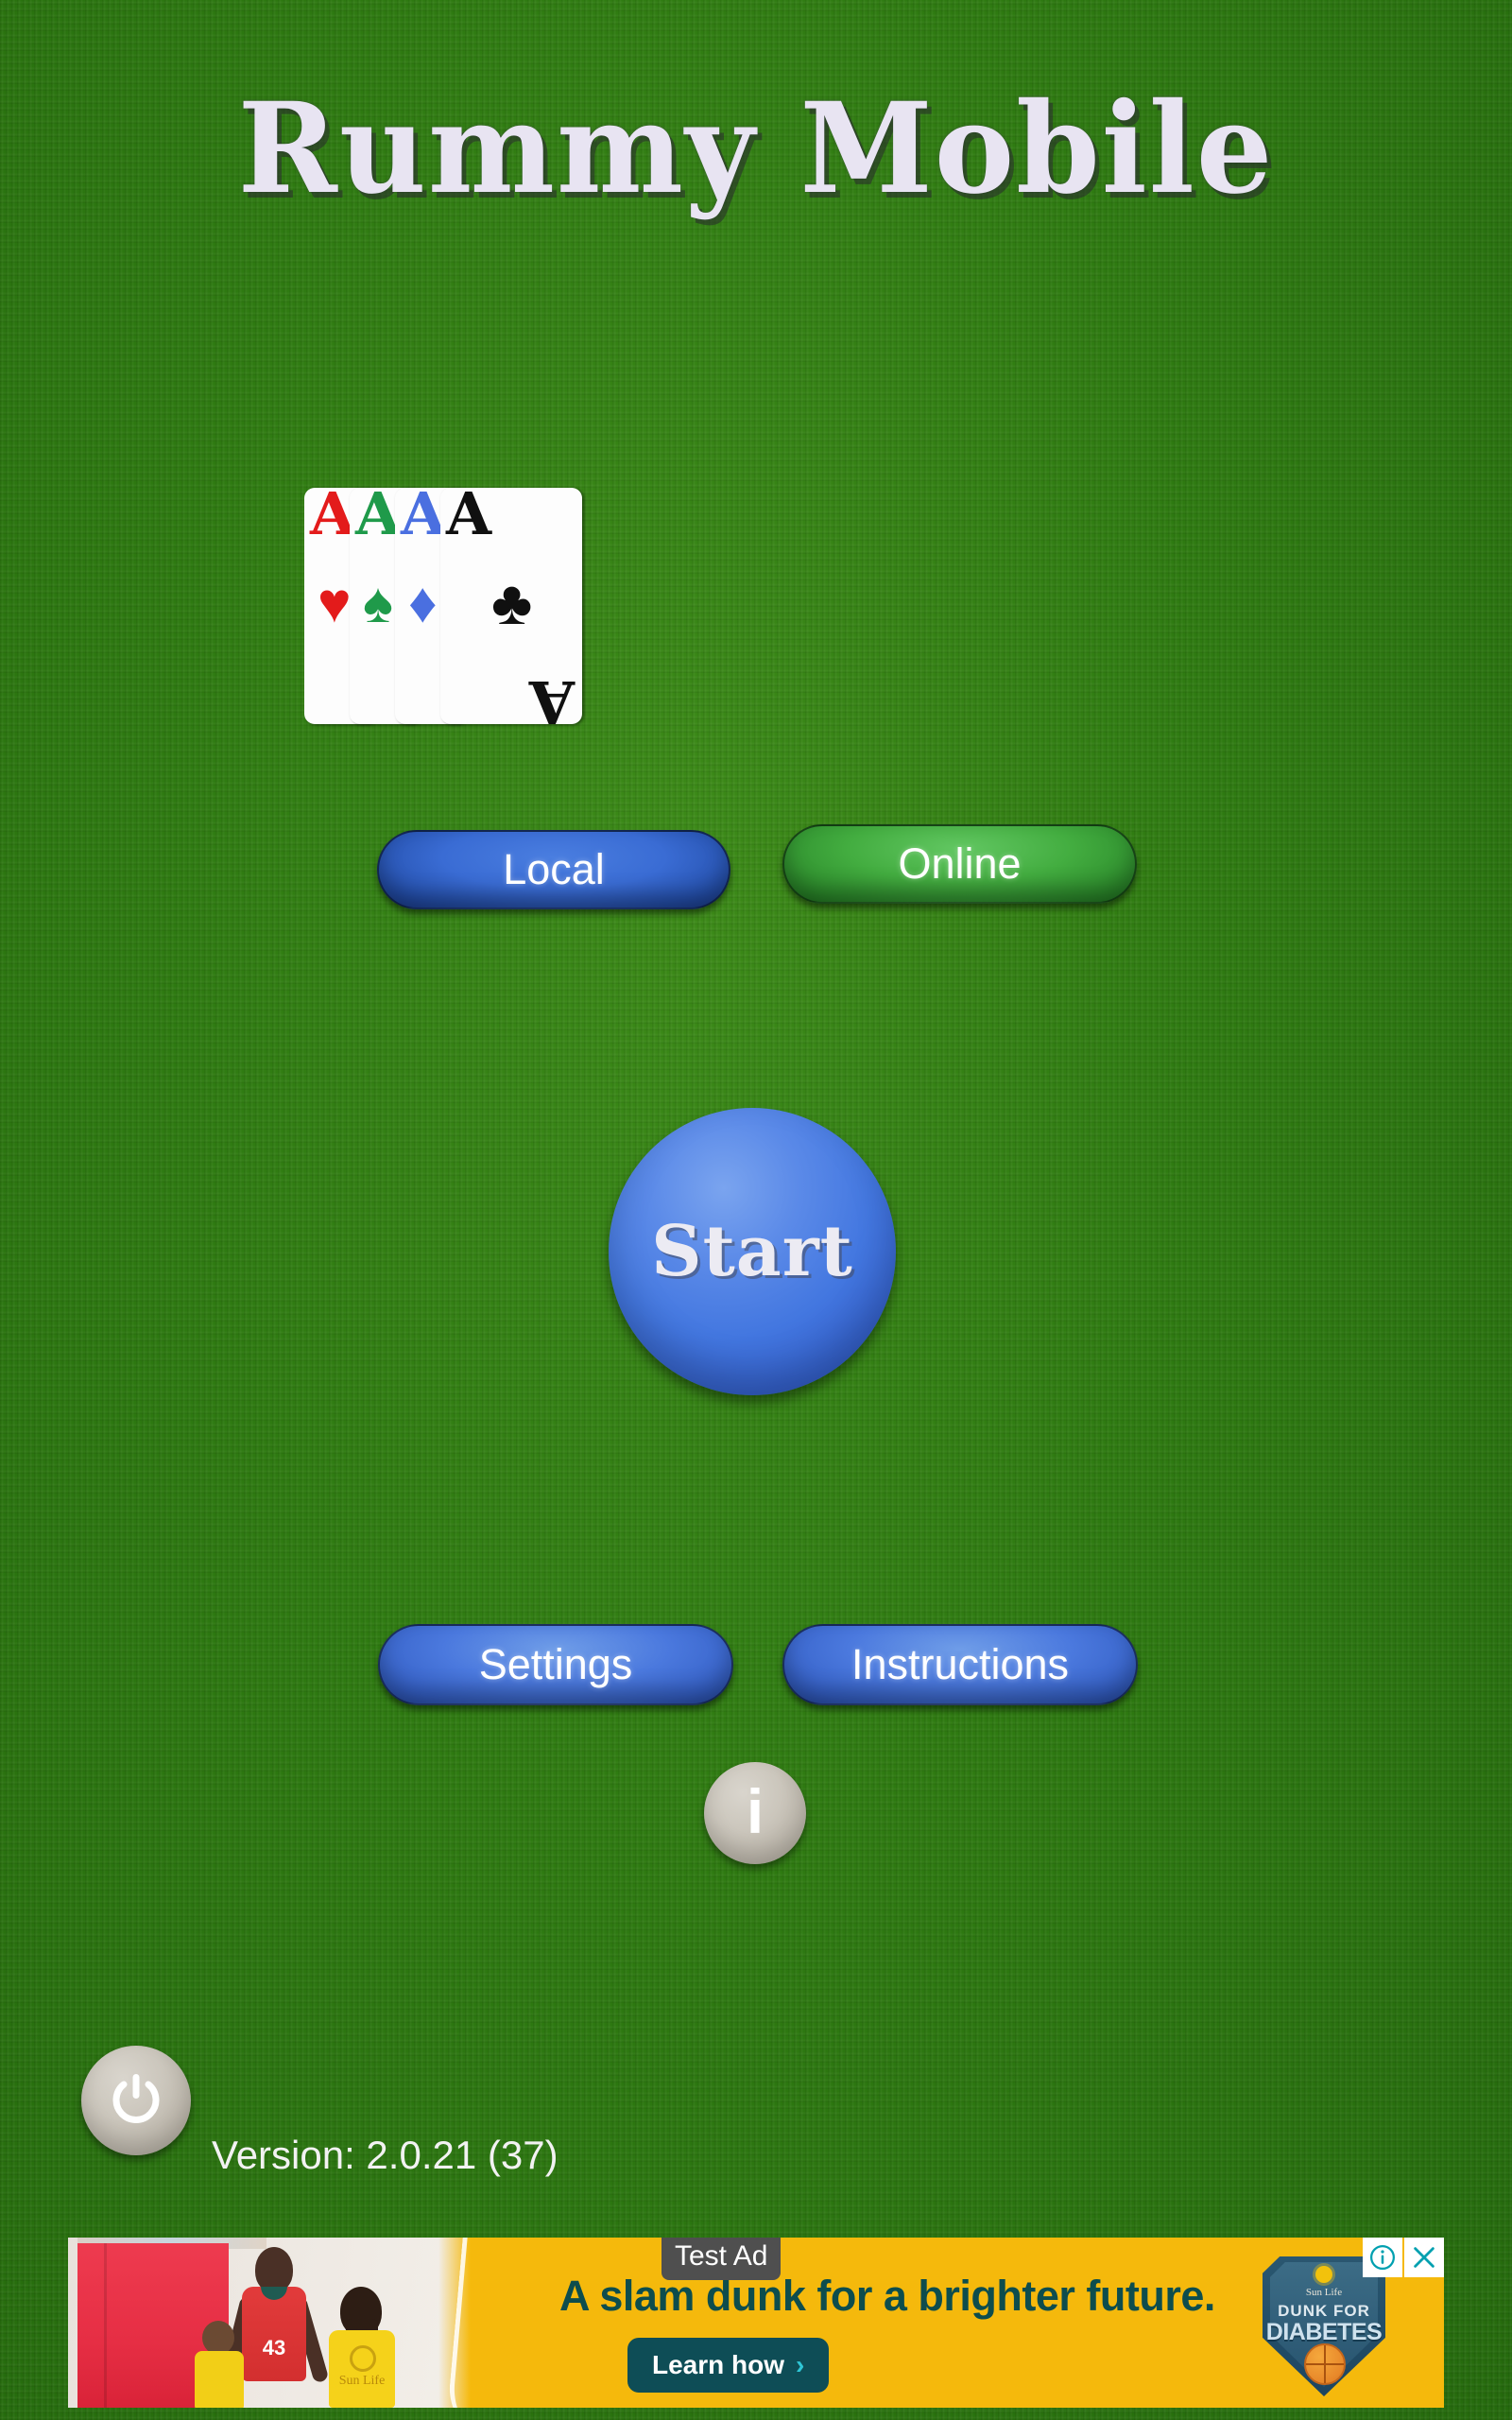 Image resolution: width=1512 pixels, height=2420 pixels. What do you see at coordinates (1325, 2364) in the screenshot?
I see `basketball-icon` at bounding box center [1325, 2364].